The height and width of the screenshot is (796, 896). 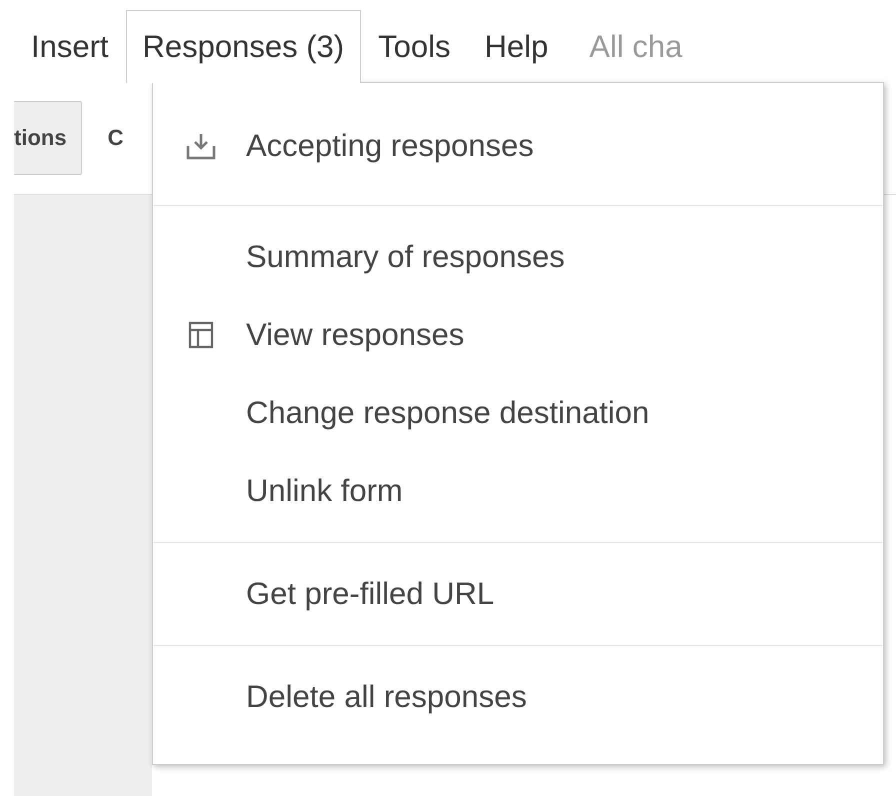 I want to click on menu-item: Responses (3), so click(x=244, y=46).